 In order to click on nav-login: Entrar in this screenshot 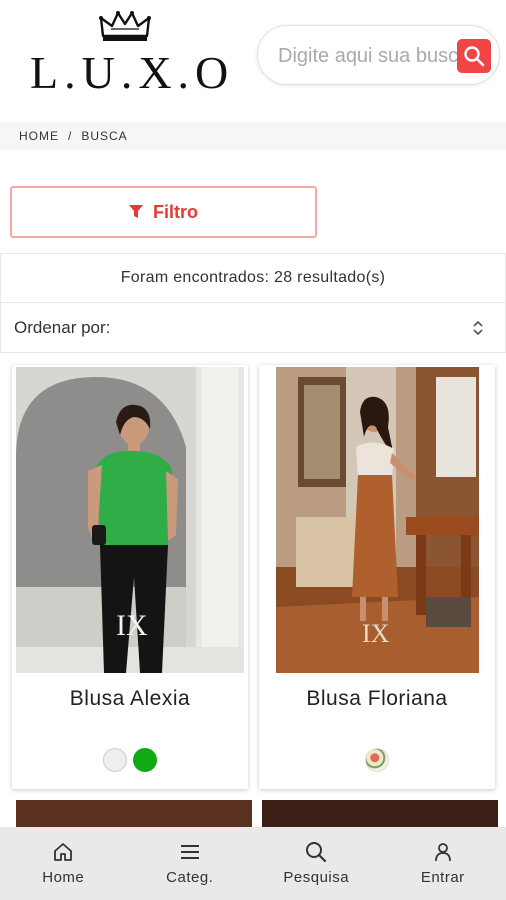, I will do `click(443, 863)`.